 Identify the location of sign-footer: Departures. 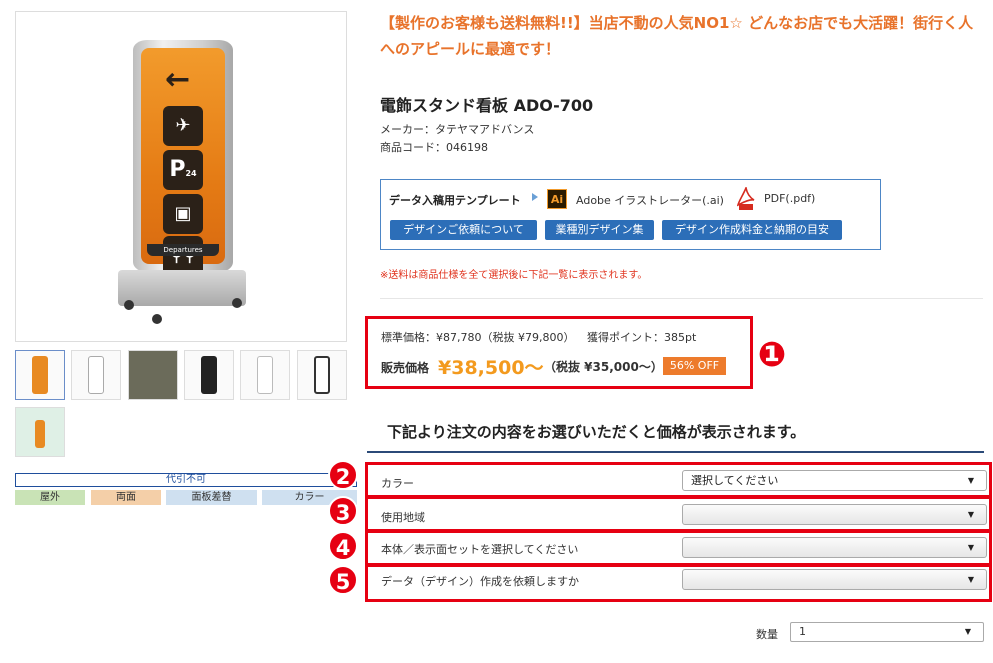
(183, 250).